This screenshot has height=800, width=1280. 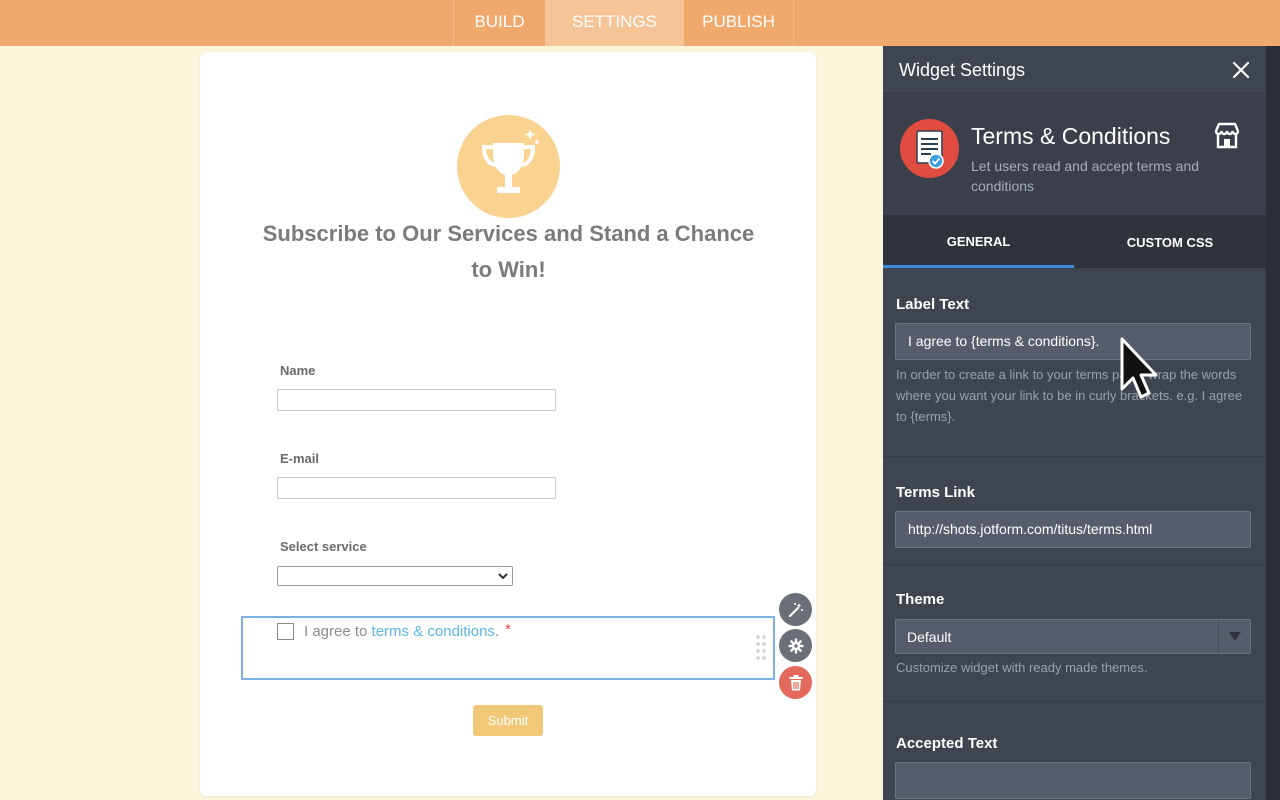 What do you see at coordinates (1227, 136) in the screenshot?
I see `store-icon` at bounding box center [1227, 136].